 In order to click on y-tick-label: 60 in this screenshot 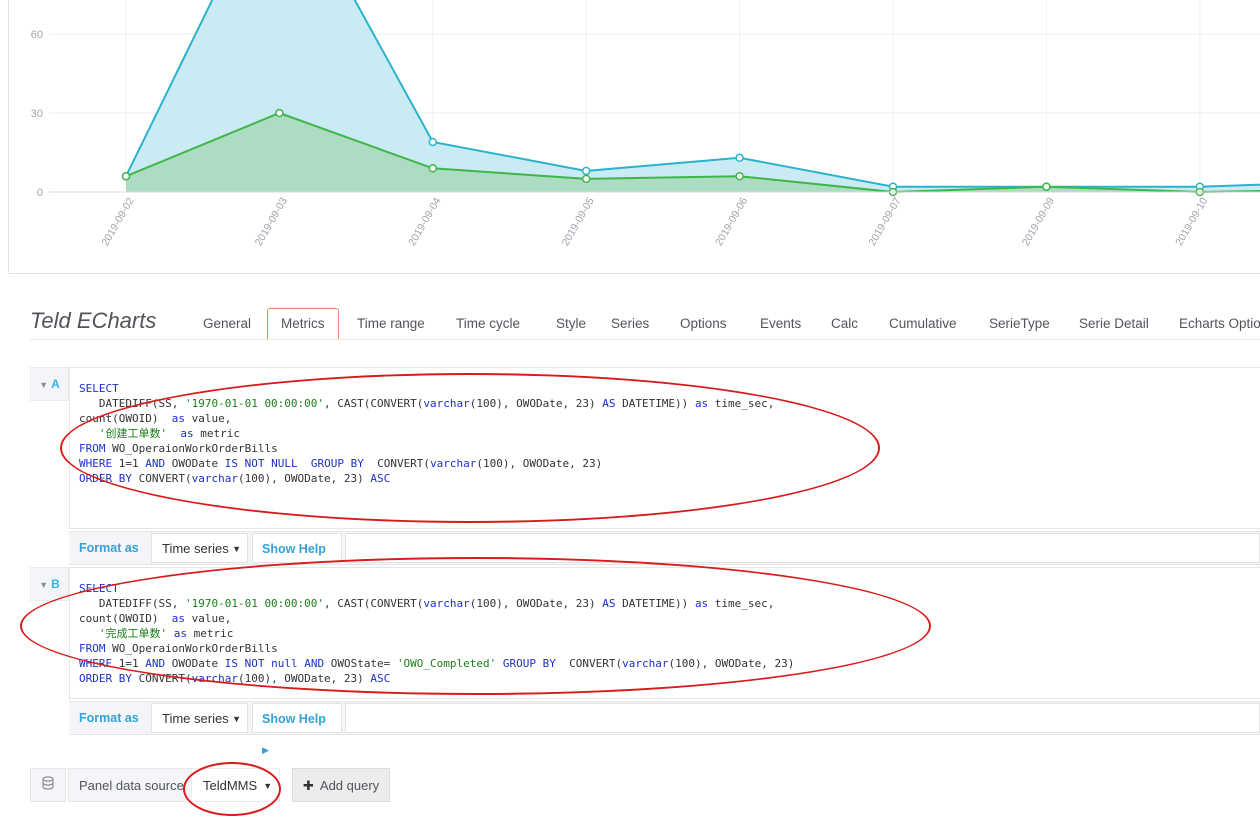, I will do `click(37, 35)`.